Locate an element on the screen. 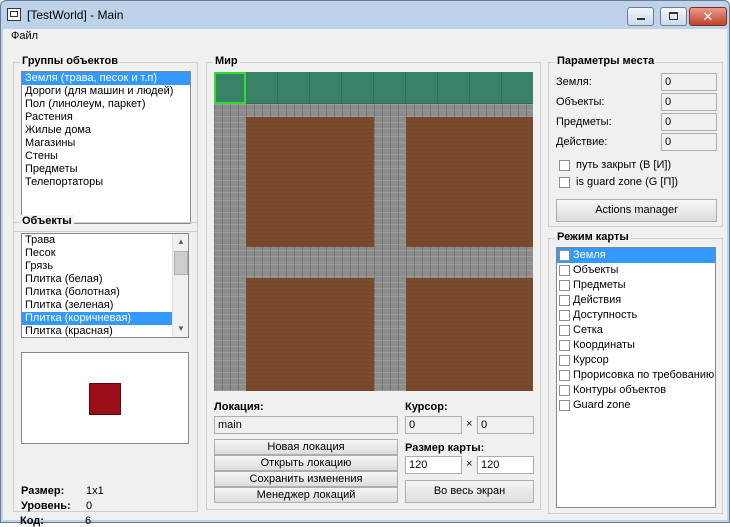 This screenshot has width=730, height=527. group-list-item: Жилые дома is located at coordinates (106, 130).